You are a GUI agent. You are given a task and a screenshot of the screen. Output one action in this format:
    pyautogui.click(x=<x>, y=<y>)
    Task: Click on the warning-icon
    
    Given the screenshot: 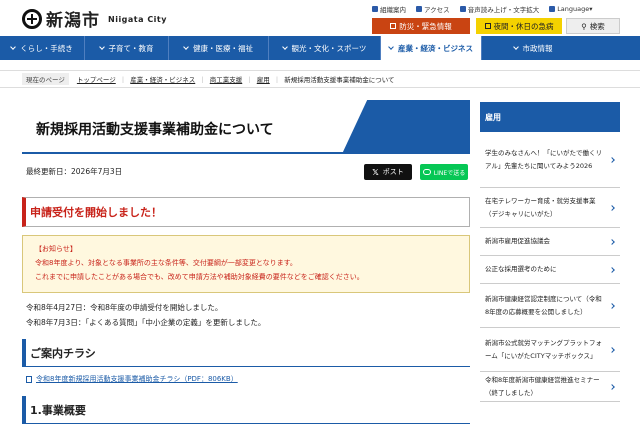 What is the action you would take?
    pyautogui.click(x=393, y=26)
    